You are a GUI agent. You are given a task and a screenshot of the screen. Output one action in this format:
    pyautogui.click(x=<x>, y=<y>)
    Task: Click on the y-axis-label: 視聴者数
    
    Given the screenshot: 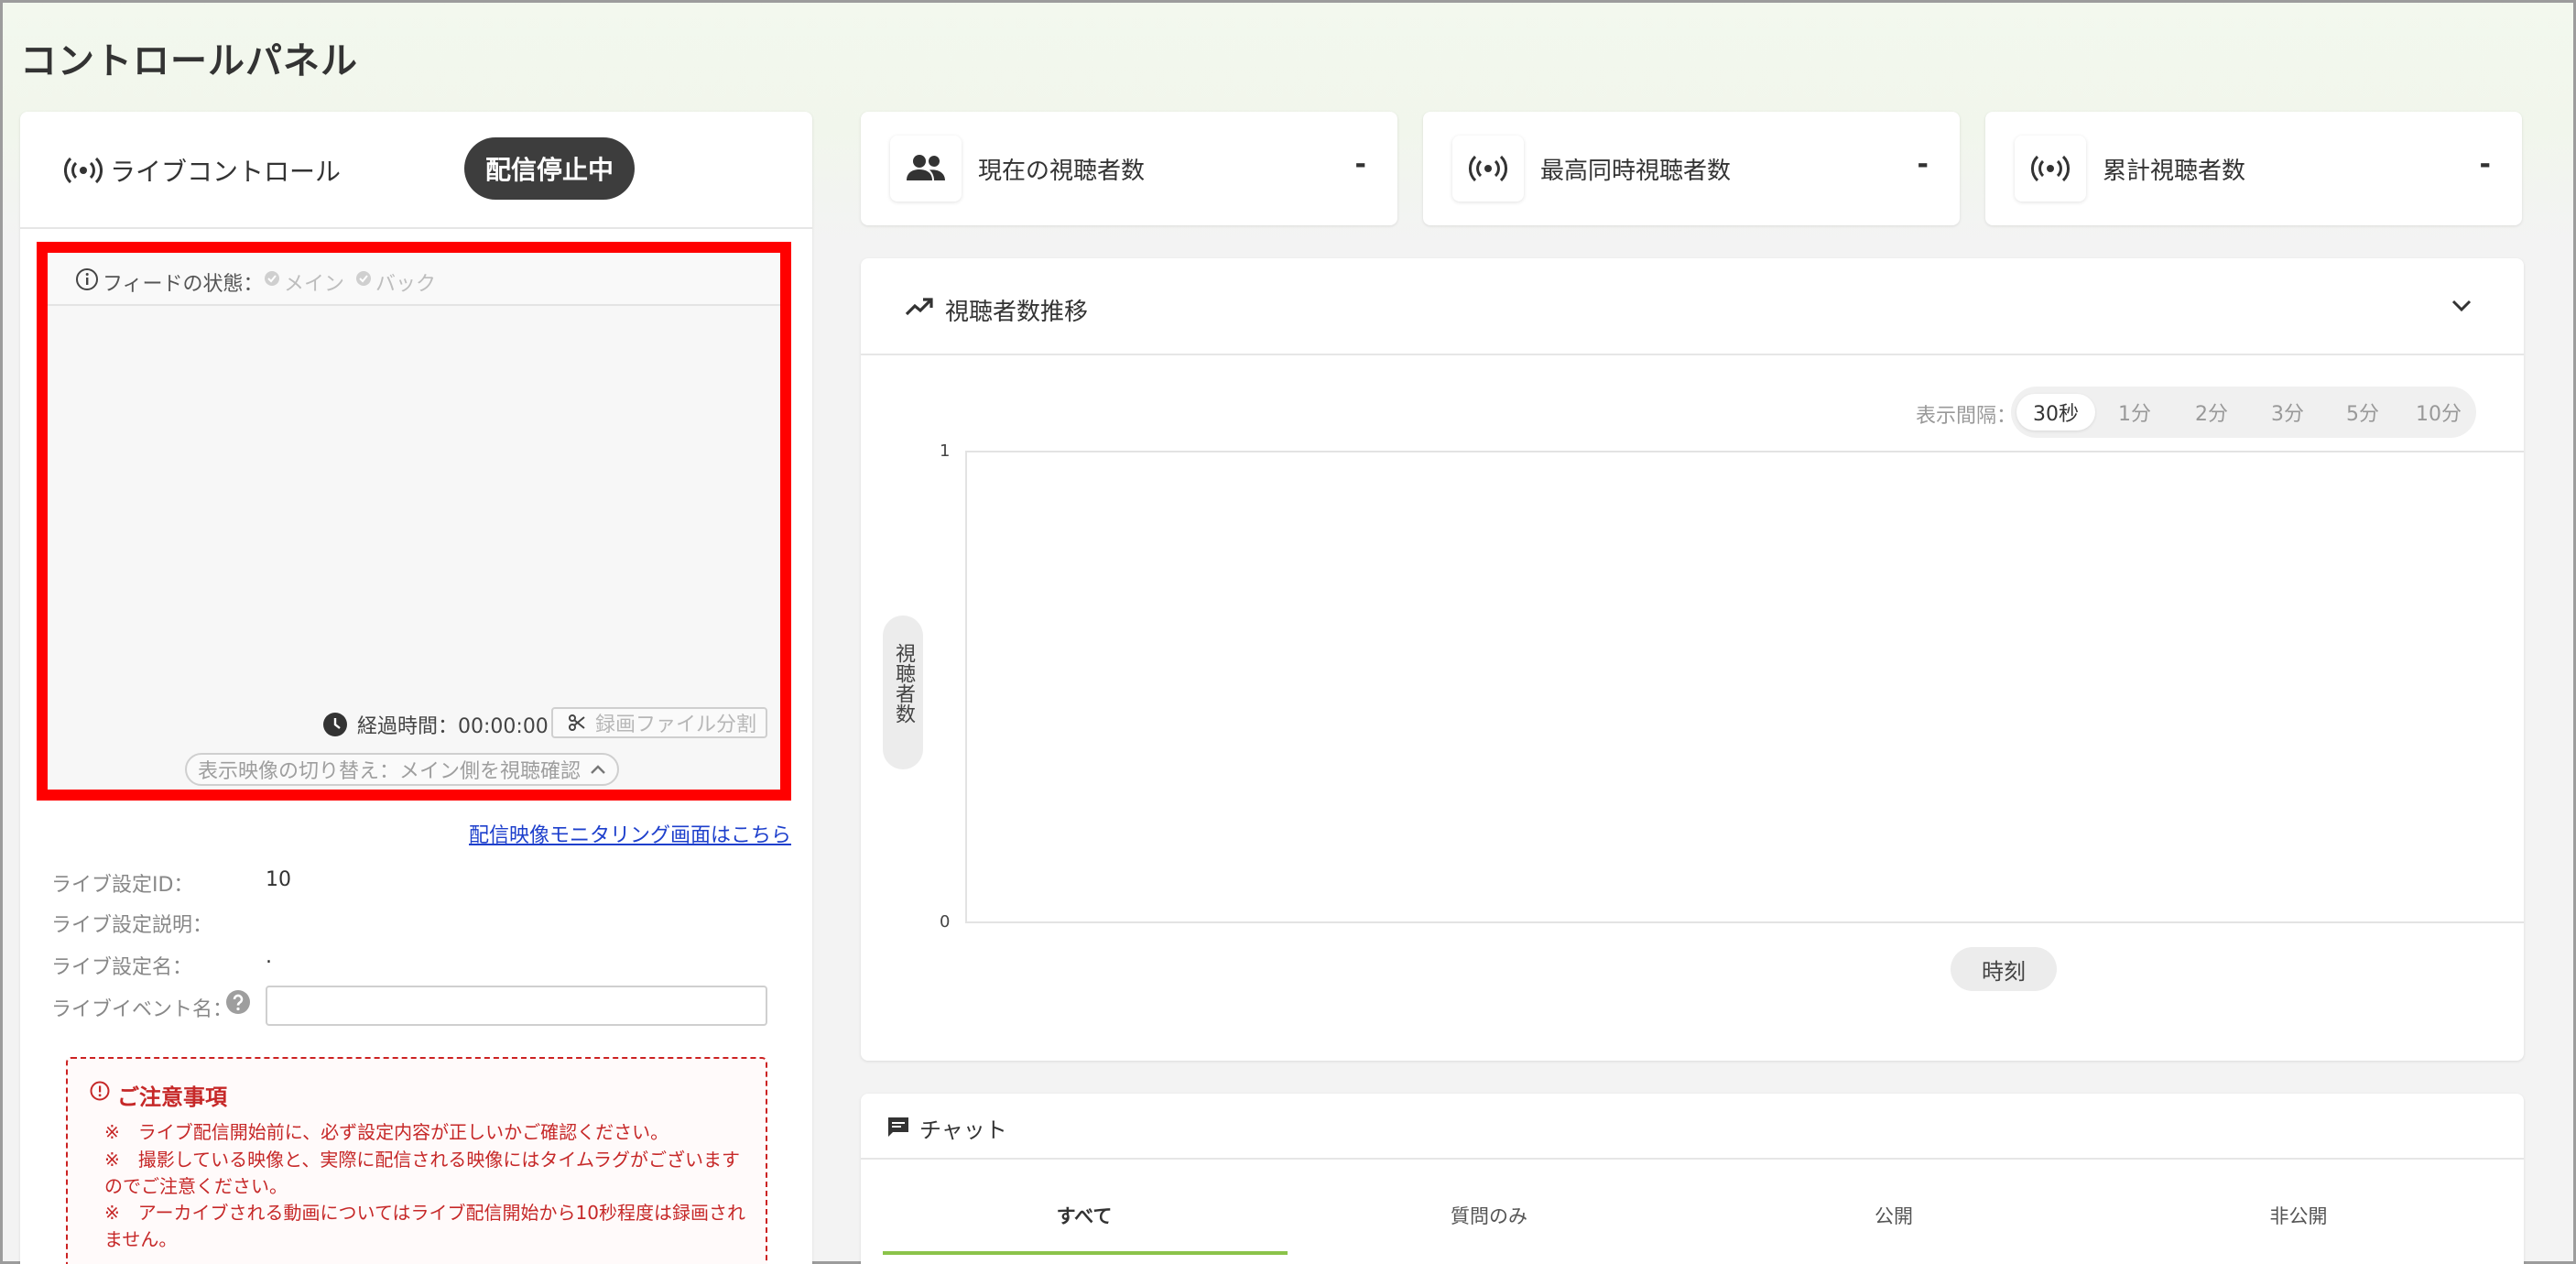 What is the action you would take?
    pyautogui.click(x=903, y=692)
    